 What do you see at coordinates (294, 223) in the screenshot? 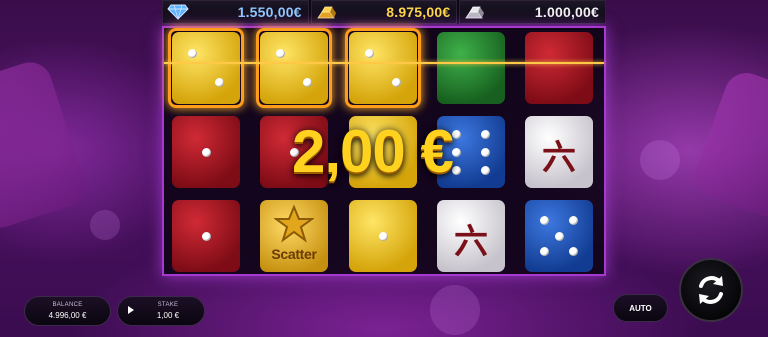
I see `star-icon` at bounding box center [294, 223].